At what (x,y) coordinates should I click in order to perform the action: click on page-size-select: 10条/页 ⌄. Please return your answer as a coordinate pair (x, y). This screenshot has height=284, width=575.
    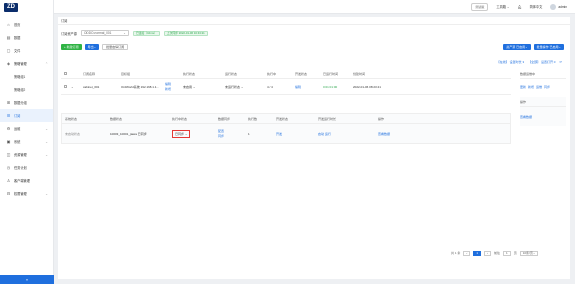
    Looking at the image, I should click on (529, 253).